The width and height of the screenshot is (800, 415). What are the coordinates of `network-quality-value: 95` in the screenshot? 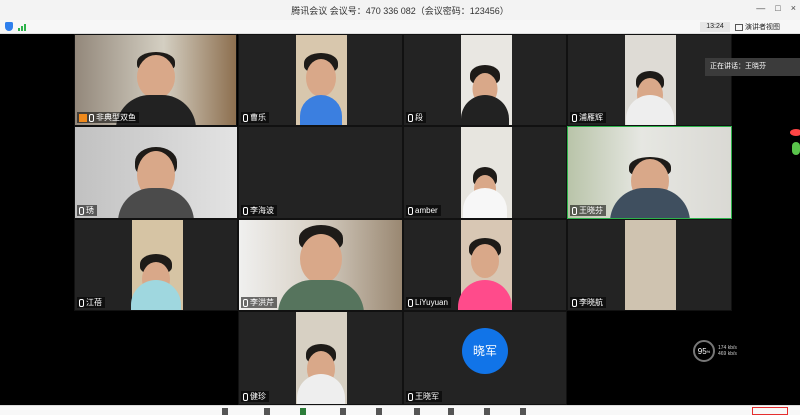 It's located at (702, 351).